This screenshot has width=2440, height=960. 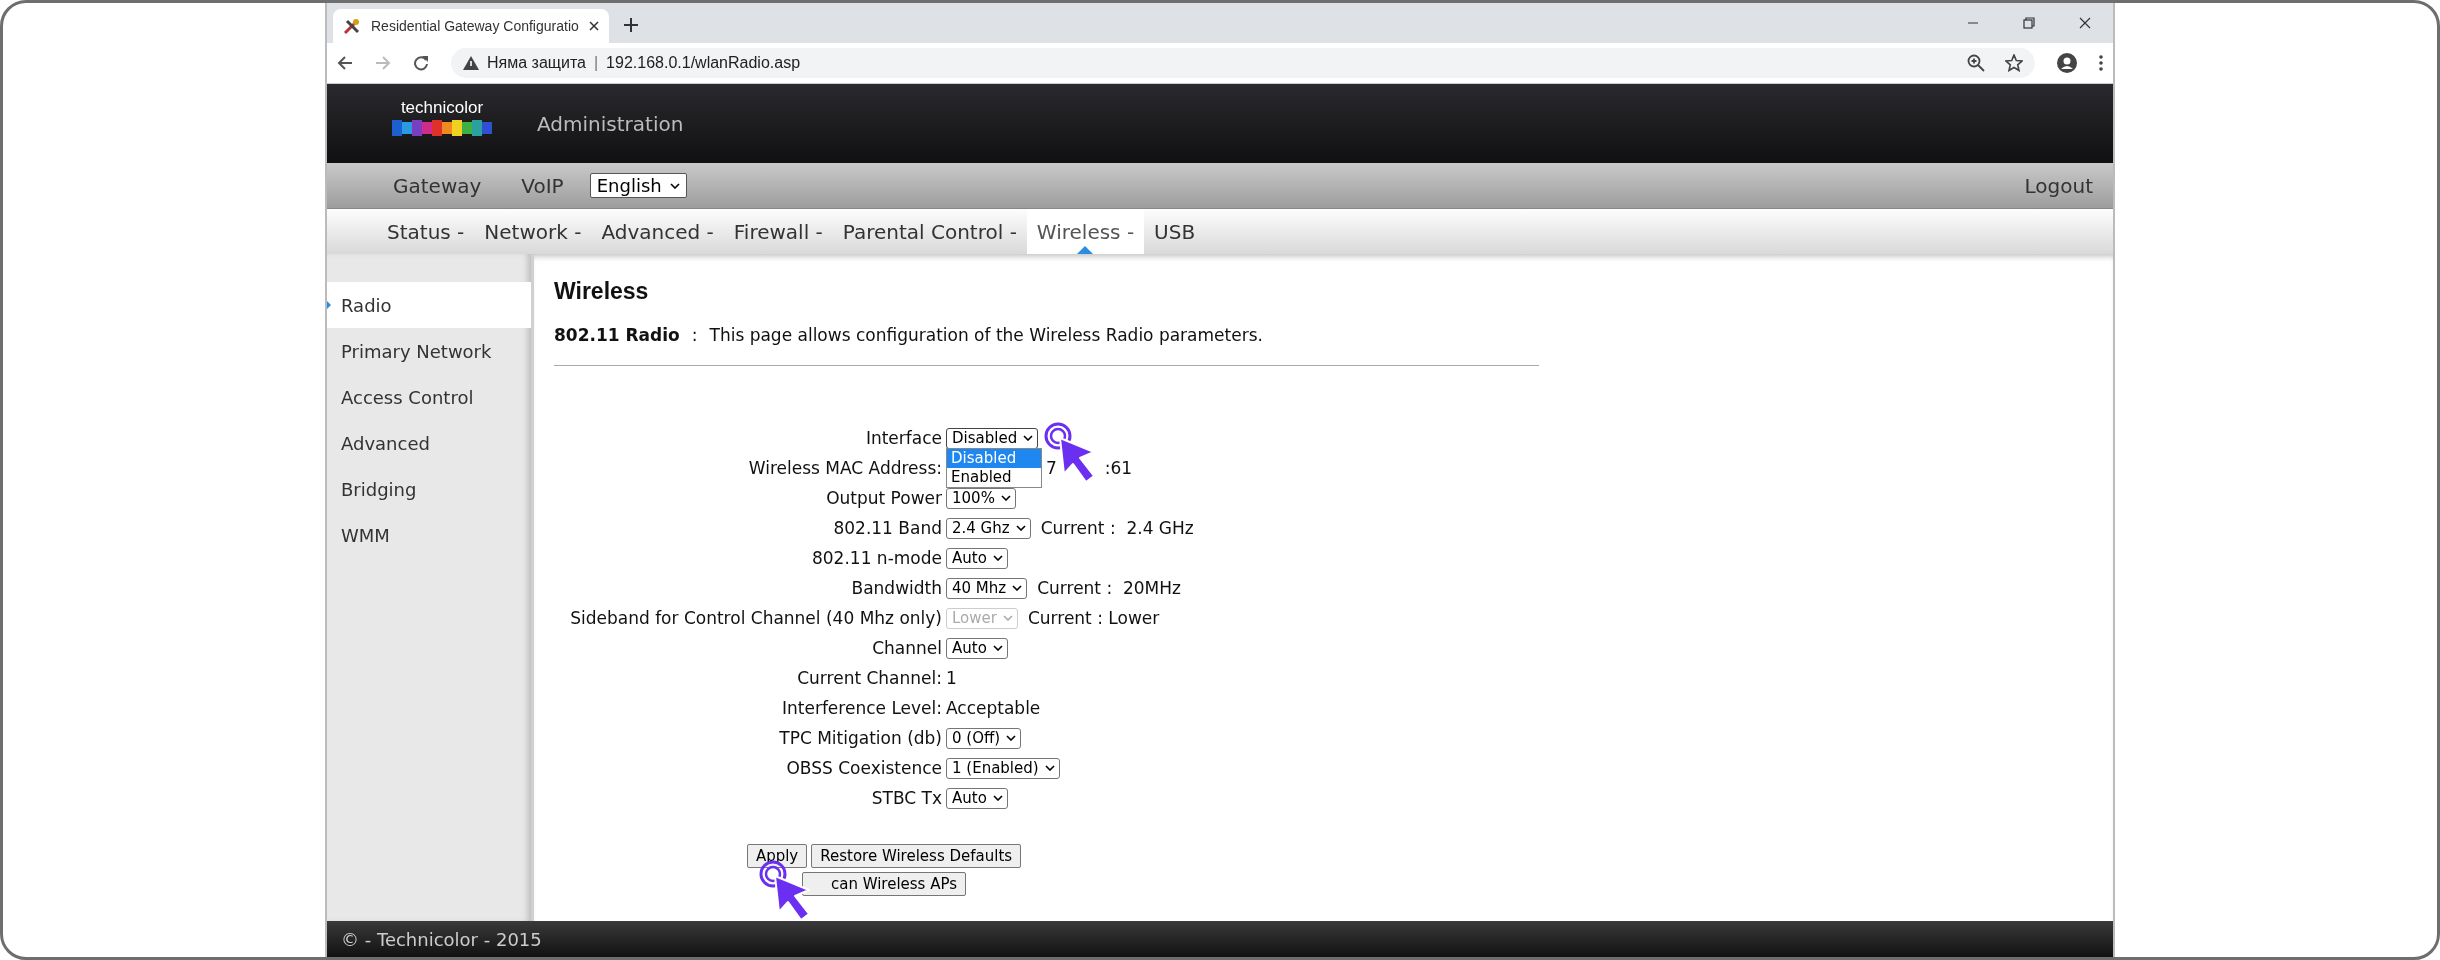 What do you see at coordinates (429, 535) in the screenshot?
I see `sidebar-item: WMM` at bounding box center [429, 535].